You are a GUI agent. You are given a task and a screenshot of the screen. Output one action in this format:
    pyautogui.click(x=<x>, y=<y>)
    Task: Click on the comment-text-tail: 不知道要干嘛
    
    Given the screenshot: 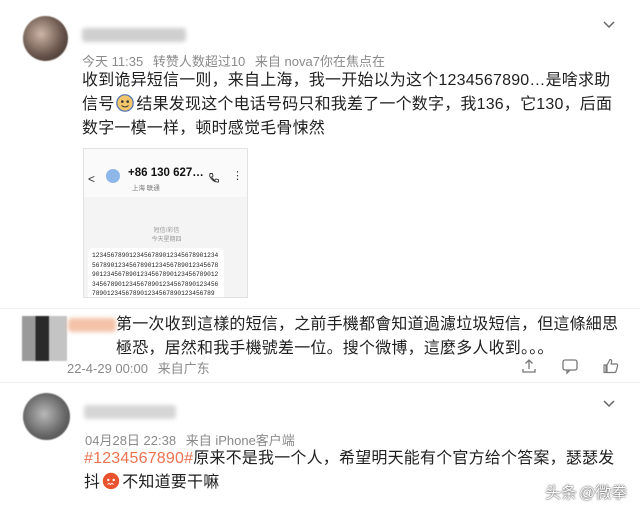 What is the action you would take?
    pyautogui.click(x=171, y=482)
    